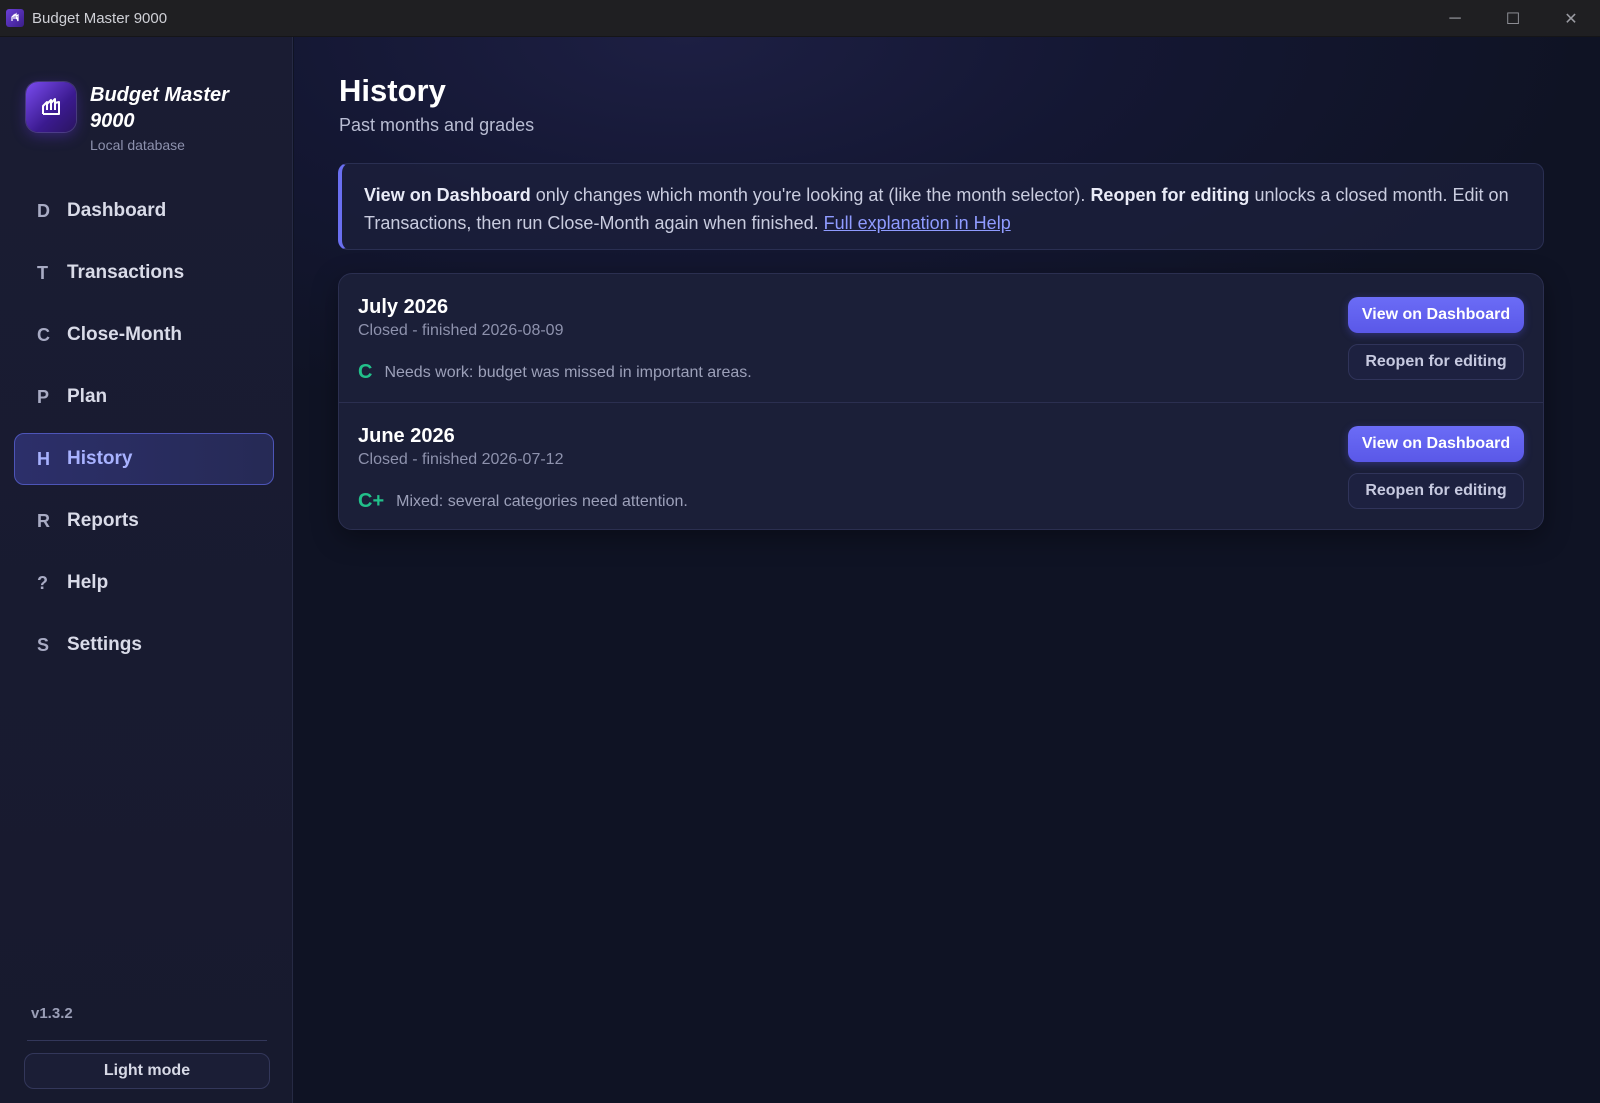  I want to click on nav-letter-icon: T, so click(42, 272).